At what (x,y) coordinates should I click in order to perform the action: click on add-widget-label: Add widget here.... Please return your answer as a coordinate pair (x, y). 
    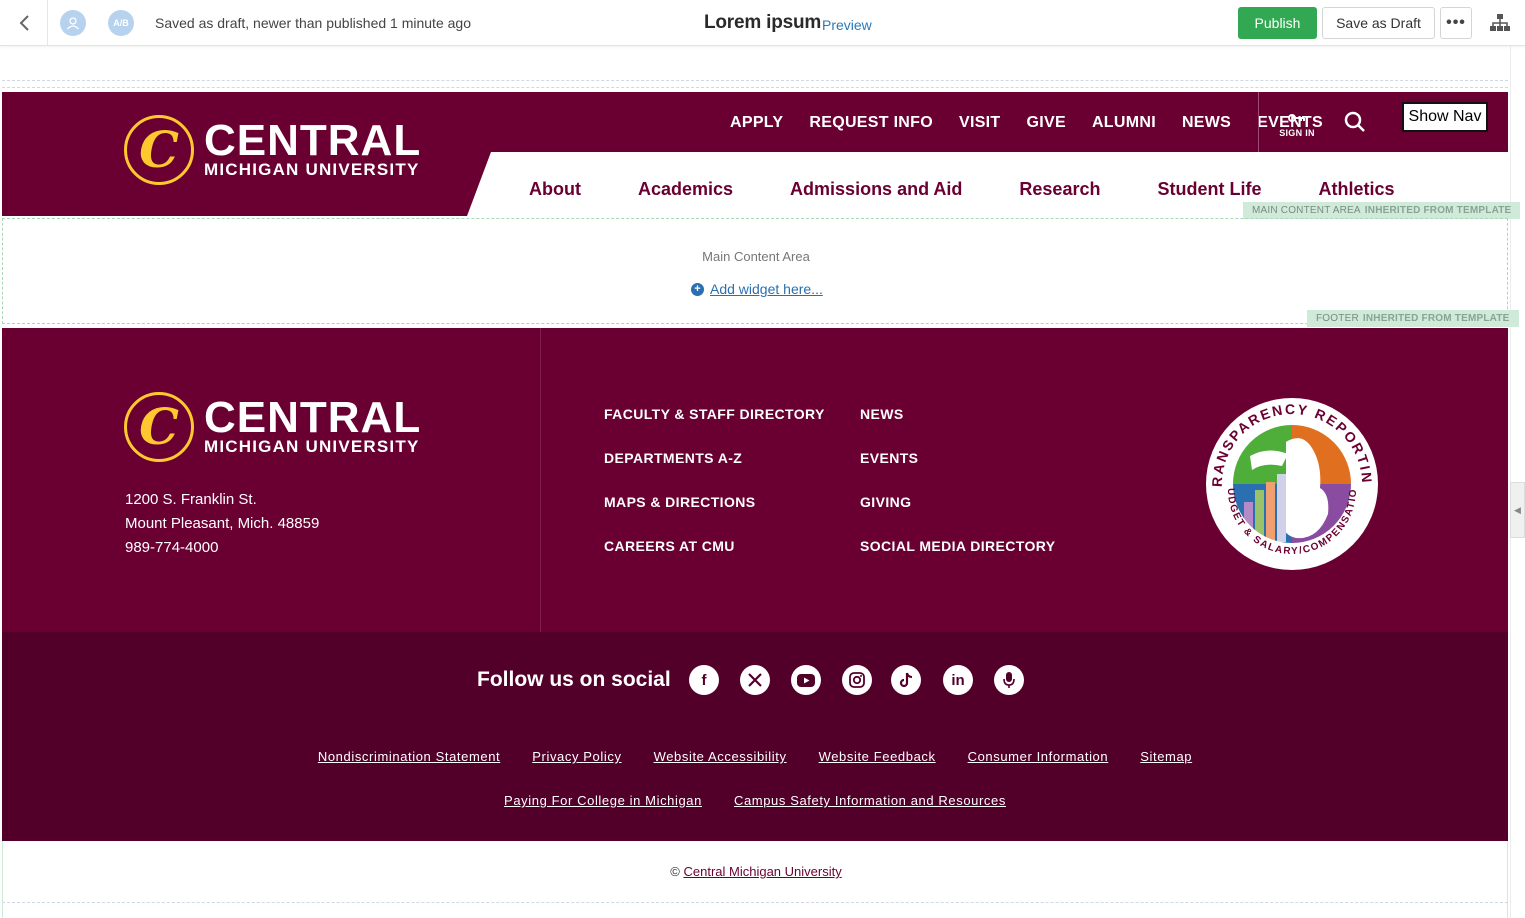
    Looking at the image, I should click on (766, 289).